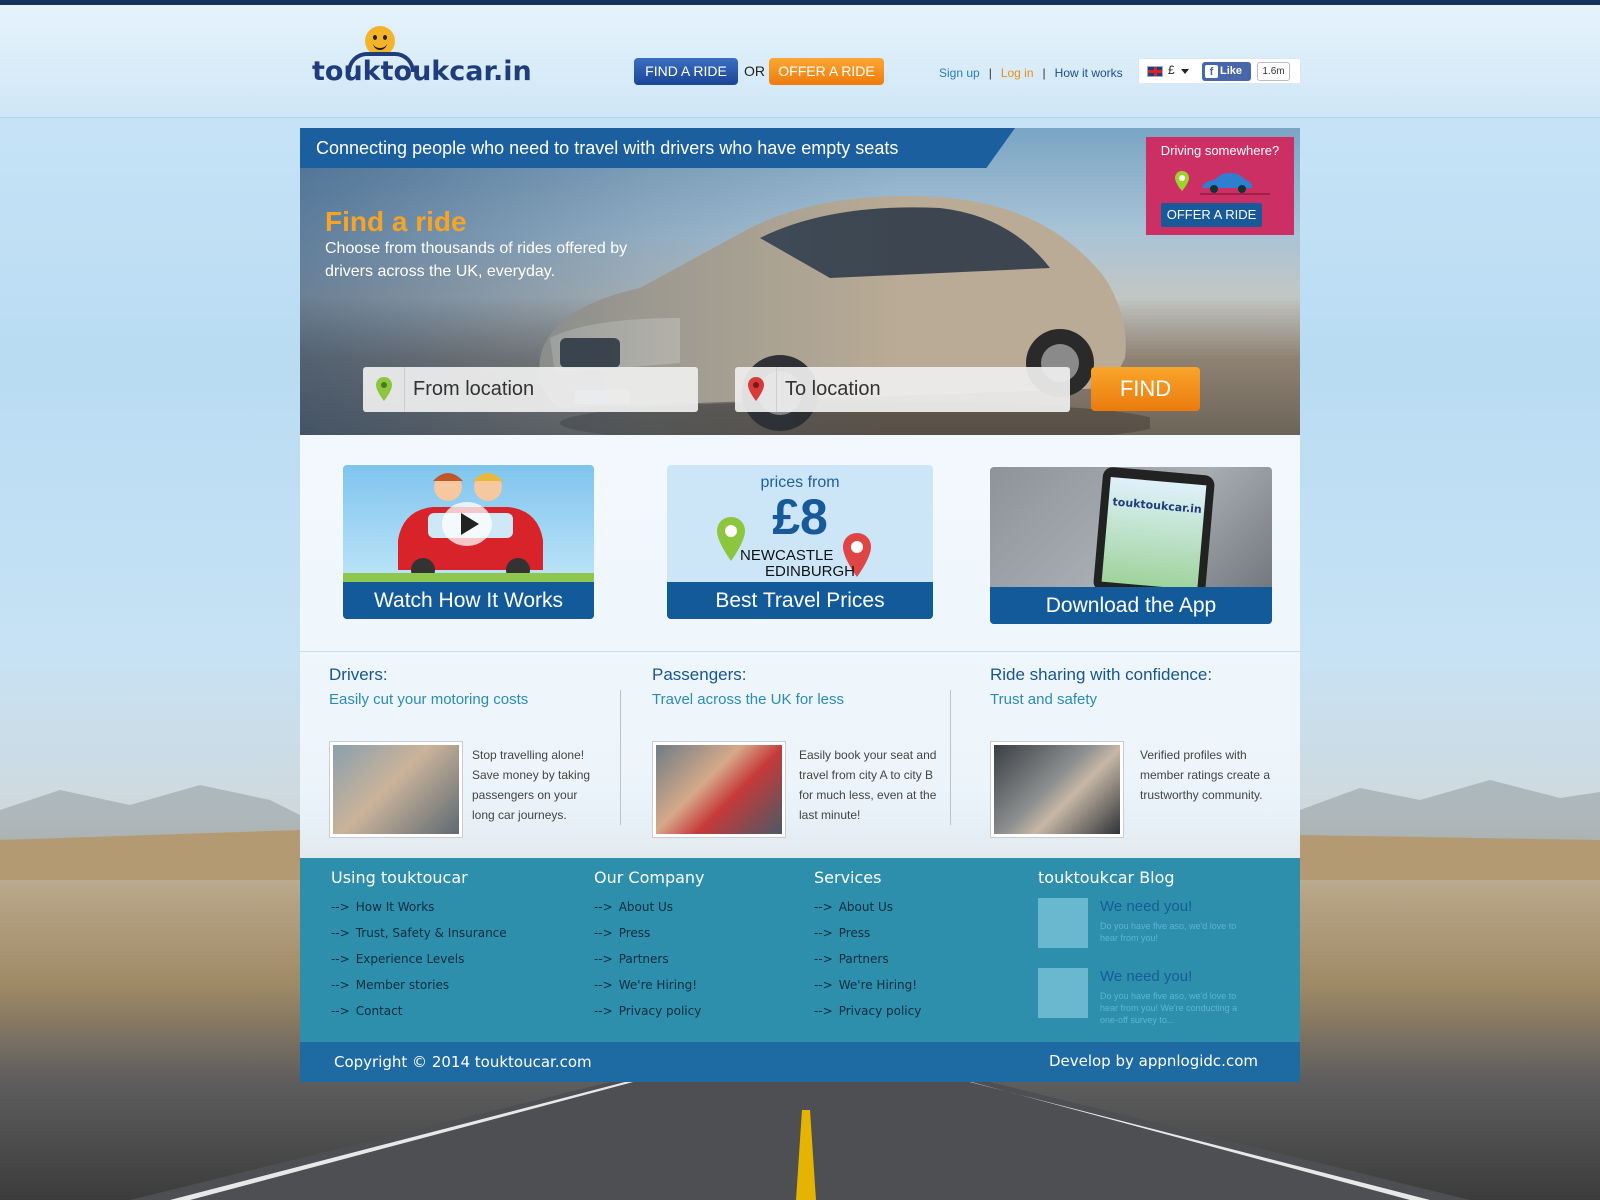  I want to click on green-pin-icon, so click(384, 389).